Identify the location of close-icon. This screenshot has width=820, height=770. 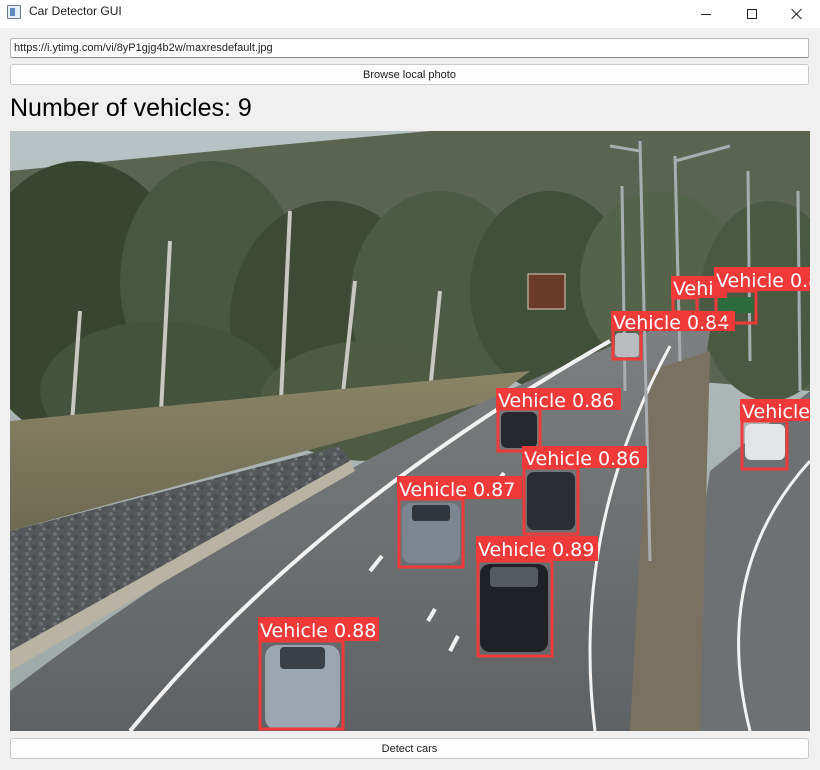
(797, 14).